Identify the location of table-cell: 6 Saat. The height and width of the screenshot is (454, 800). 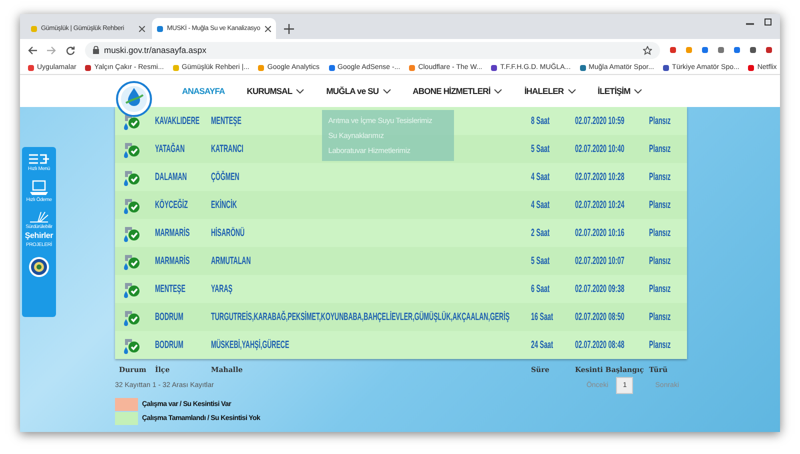
(540, 289).